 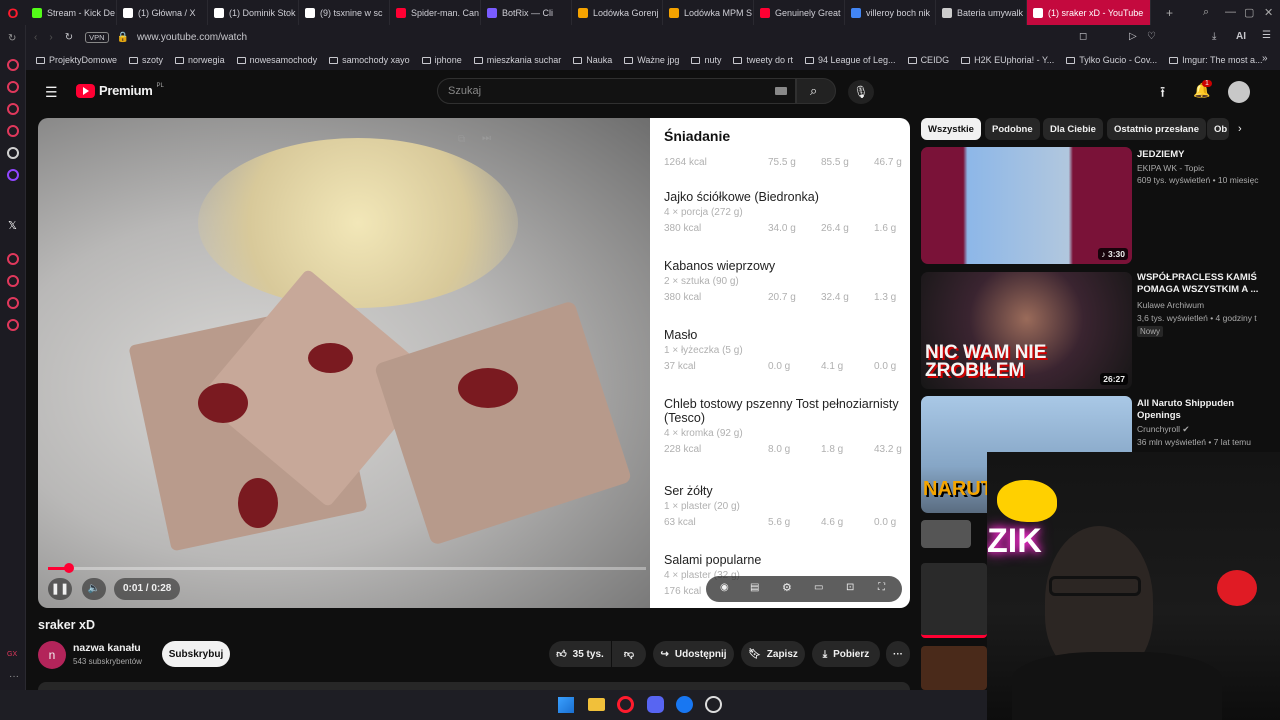 I want to click on share-button: ↪ Udostępnij, so click(x=693, y=654).